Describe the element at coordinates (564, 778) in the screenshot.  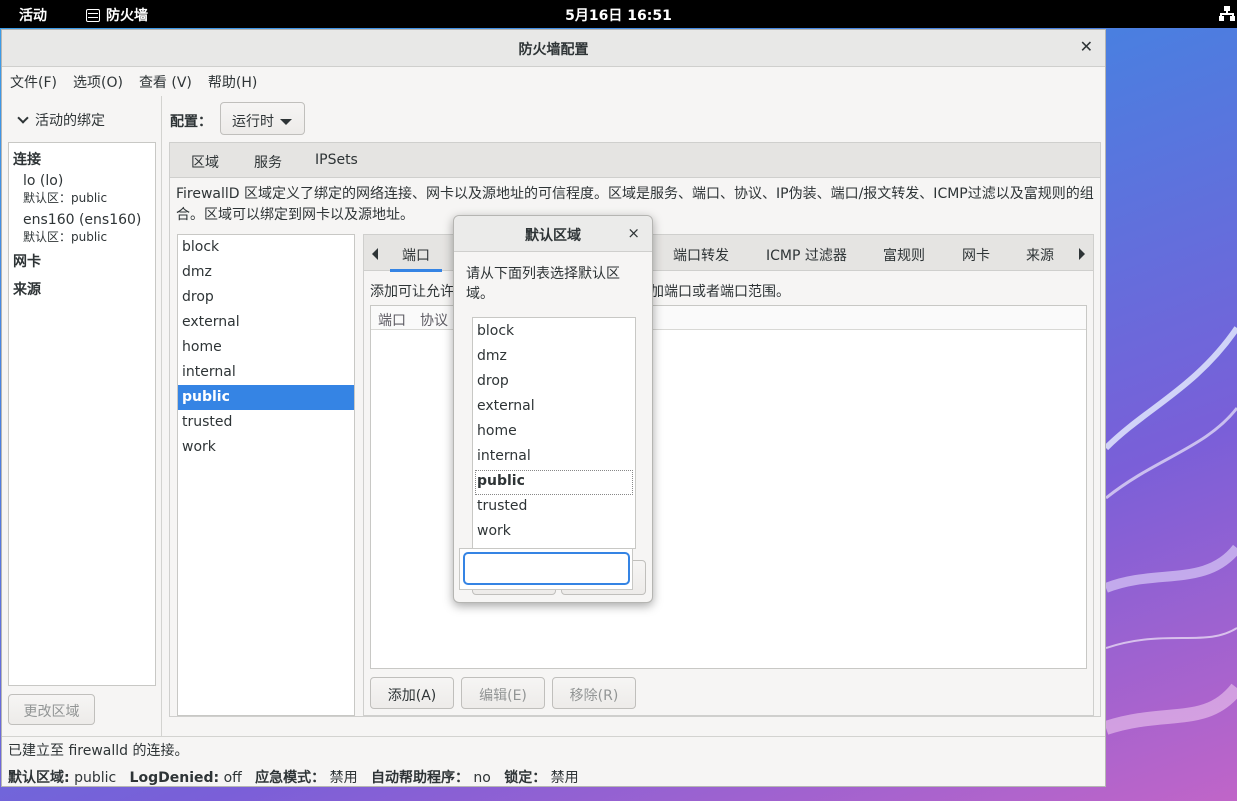
I see `lockdown-value: 禁用` at that location.